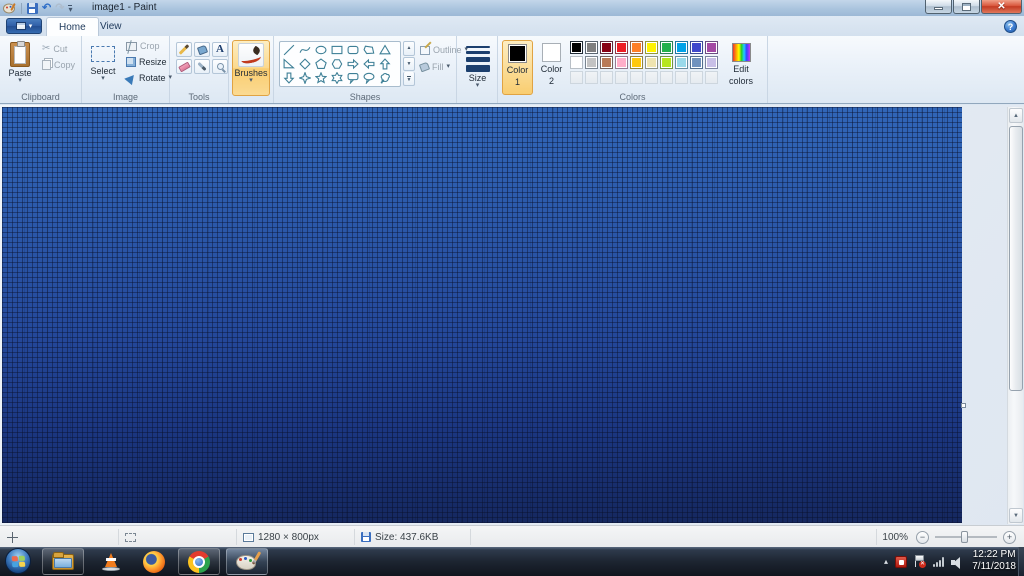 Image resolution: width=1024 pixels, height=576 pixels. Describe the element at coordinates (247, 561) in the screenshot. I see `taskbar-app-paint` at that location.